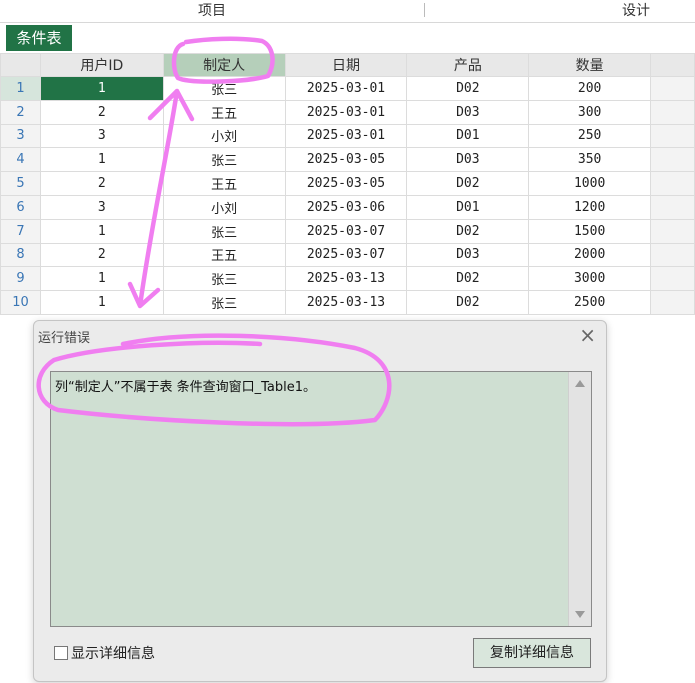 This screenshot has width=695, height=683. What do you see at coordinates (590, 183) in the screenshot?
I see `cell-quantity: 1000` at bounding box center [590, 183].